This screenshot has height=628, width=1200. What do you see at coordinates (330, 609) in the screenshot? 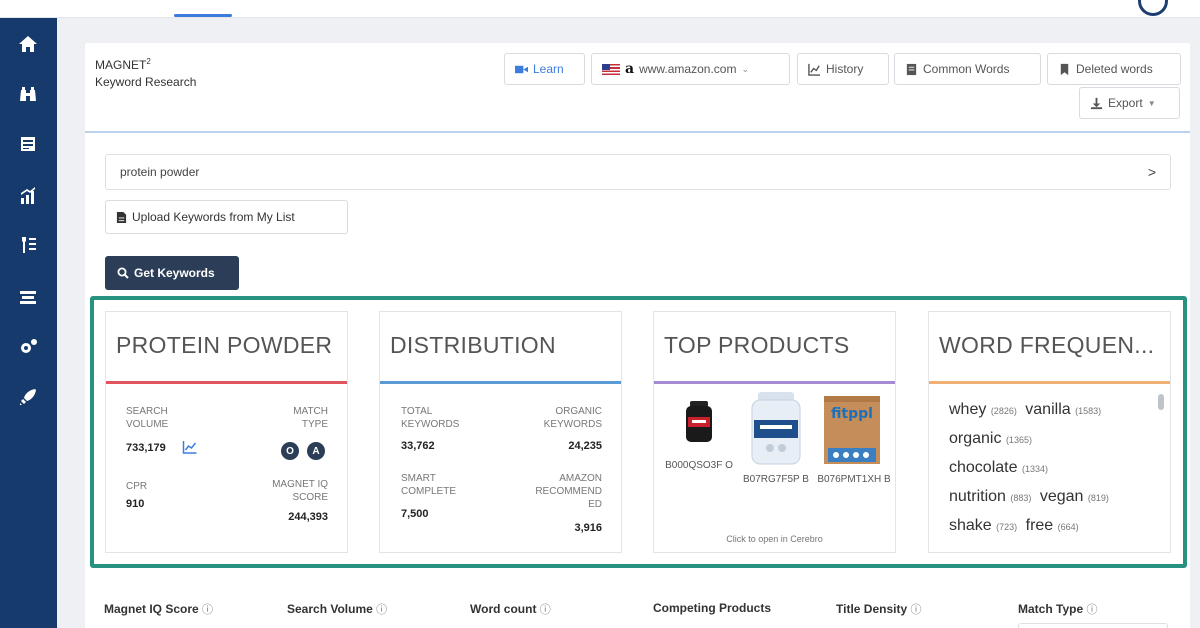
I see `filter-label: Search Volume` at bounding box center [330, 609].